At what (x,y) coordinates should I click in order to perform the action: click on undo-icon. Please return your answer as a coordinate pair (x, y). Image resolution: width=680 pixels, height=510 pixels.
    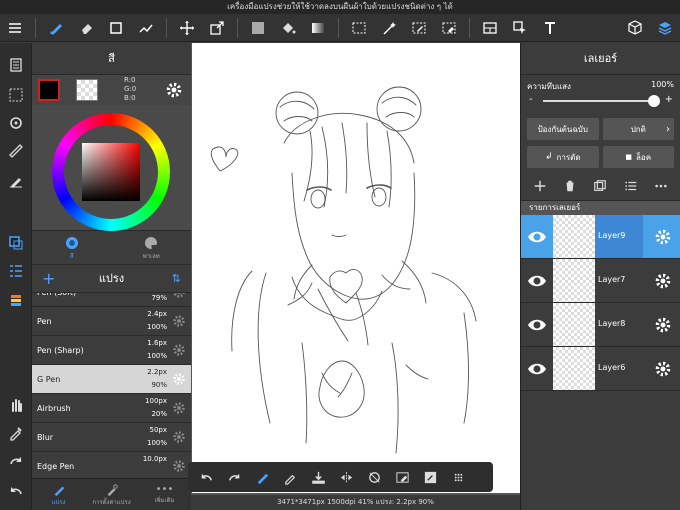
    Looking at the image, I should click on (16, 491).